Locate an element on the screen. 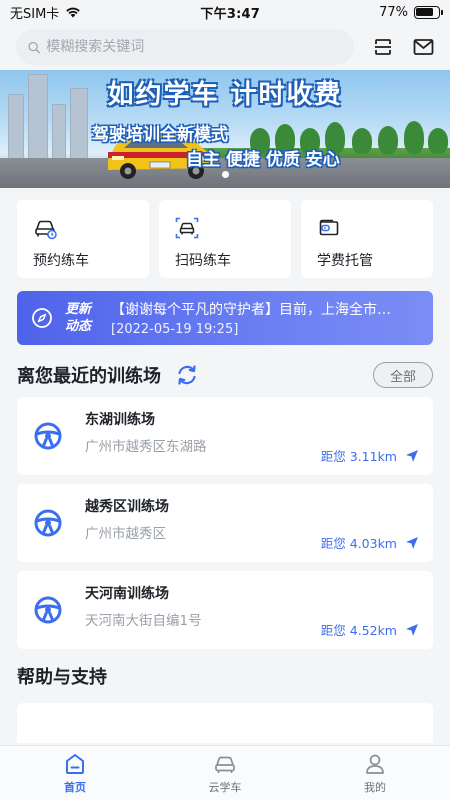 The width and height of the screenshot is (450, 800). ground-name: 东湖训练场 is located at coordinates (120, 420).